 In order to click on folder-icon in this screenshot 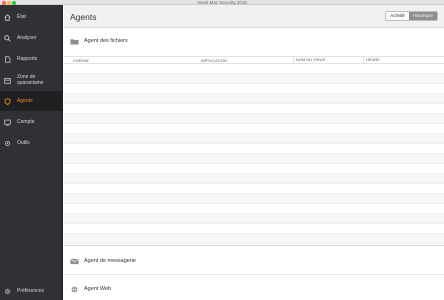, I will do `click(74, 41)`.